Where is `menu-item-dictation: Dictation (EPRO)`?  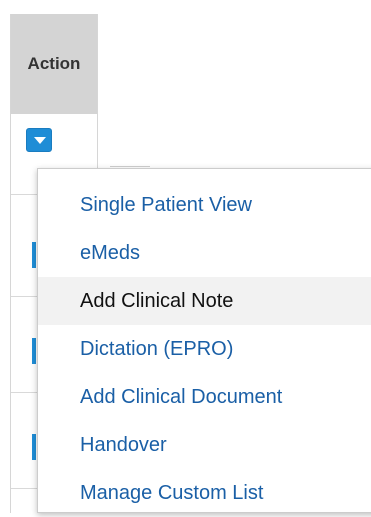 menu-item-dictation: Dictation (EPRO) is located at coordinates (204, 349).